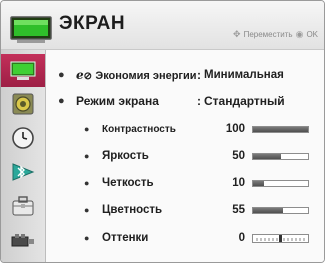 Image resolution: width=325 pixels, height=263 pixels. What do you see at coordinates (132, 210) in the screenshot?
I see `color-label: Цветность` at bounding box center [132, 210].